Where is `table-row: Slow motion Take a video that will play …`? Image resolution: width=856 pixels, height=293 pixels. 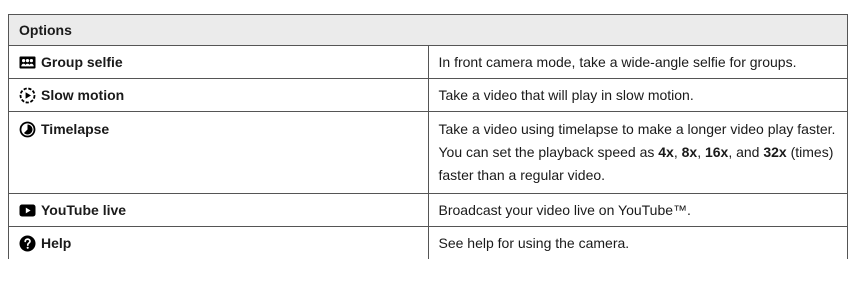
table-row: Slow motion Take a video that will play … is located at coordinates (428, 95).